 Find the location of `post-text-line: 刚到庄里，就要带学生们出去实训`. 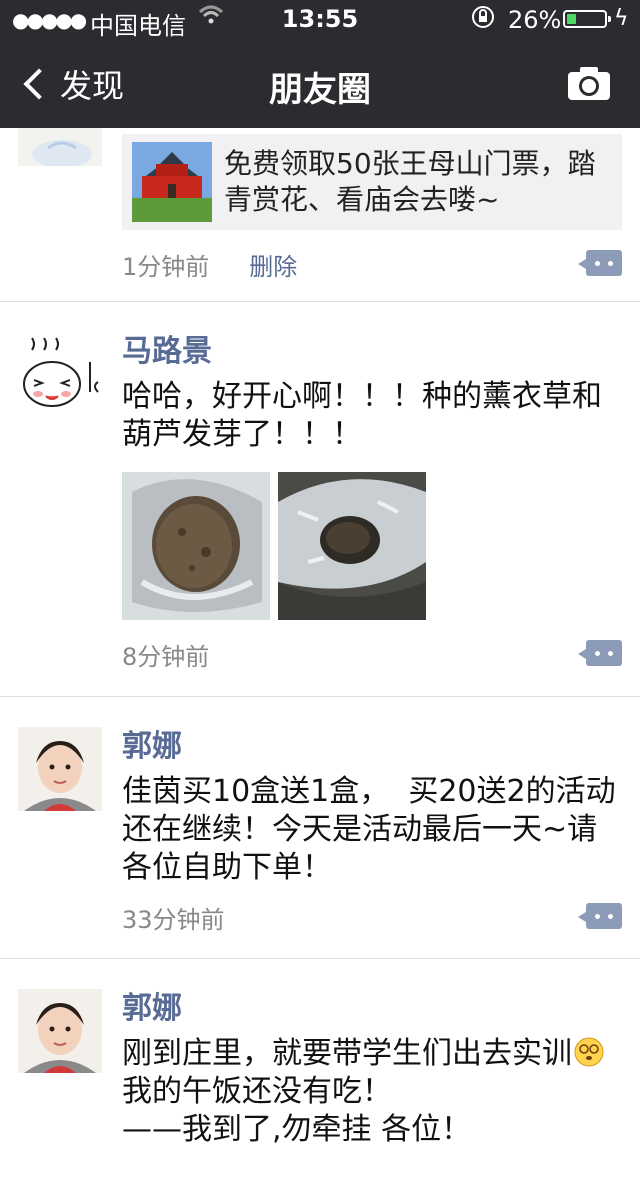

post-text-line: 刚到庄里，就要带学生们出去实训 is located at coordinates (347, 1053).